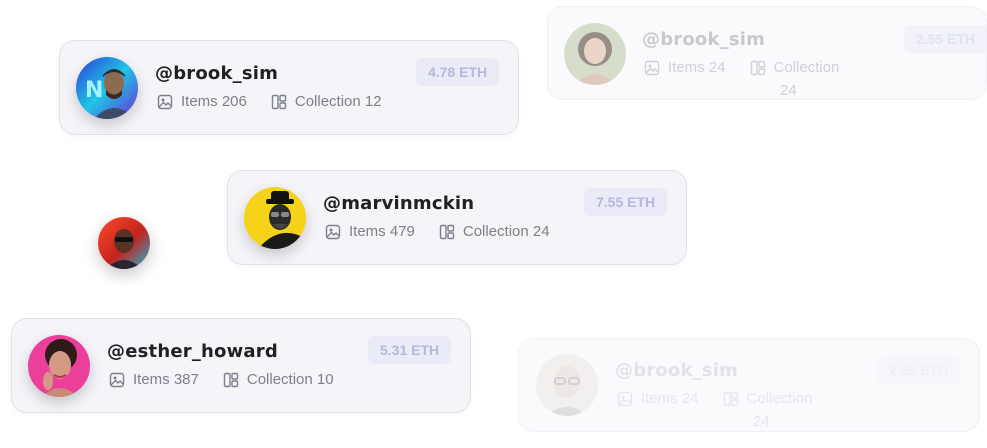  I want to click on hat-man-avatar-icon, so click(275, 218).